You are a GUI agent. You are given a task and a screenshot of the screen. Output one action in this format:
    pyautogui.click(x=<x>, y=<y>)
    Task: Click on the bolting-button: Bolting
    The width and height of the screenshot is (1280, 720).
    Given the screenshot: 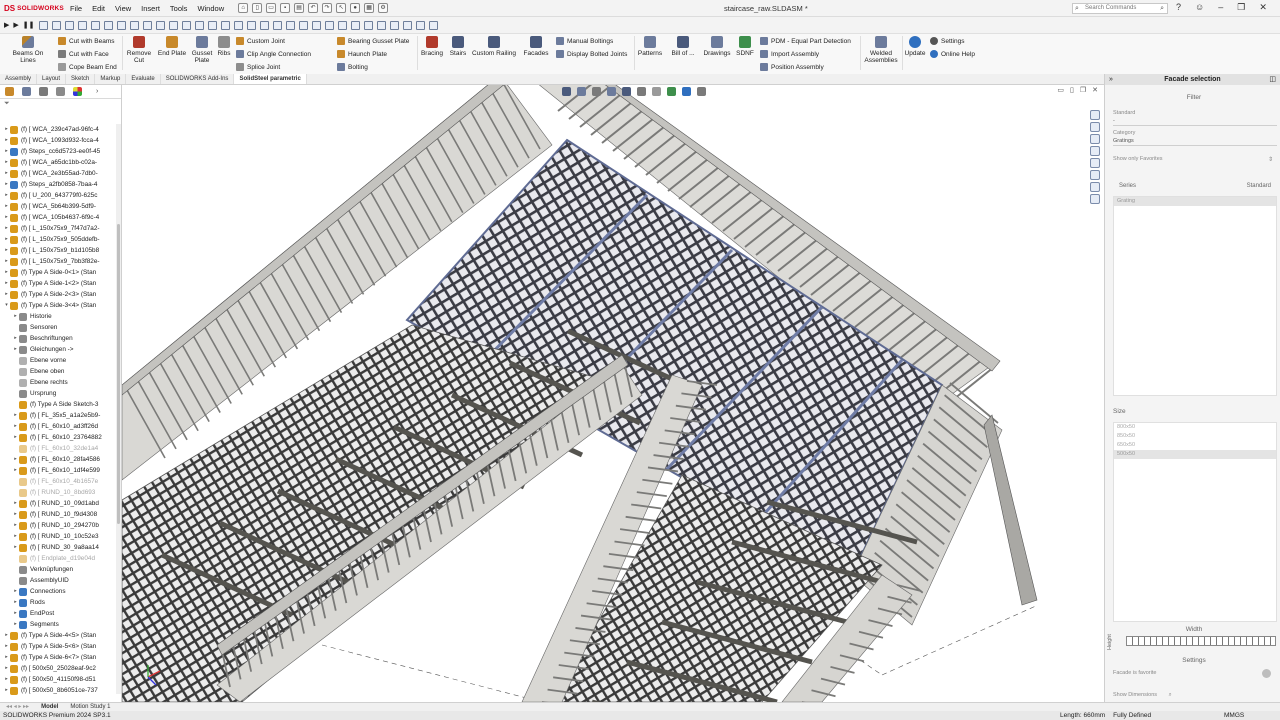 What is the action you would take?
    pyautogui.click(x=352, y=67)
    